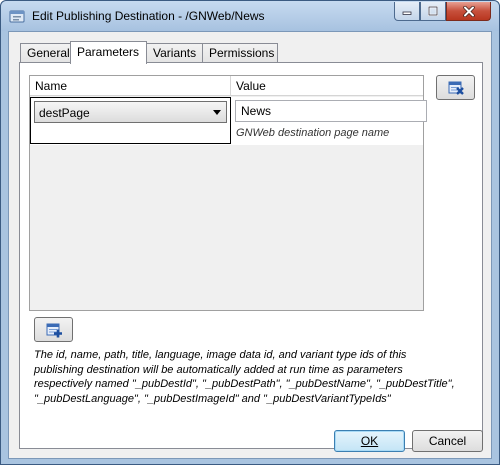 The width and height of the screenshot is (500, 465). I want to click on add-parameter-icon, so click(54, 330).